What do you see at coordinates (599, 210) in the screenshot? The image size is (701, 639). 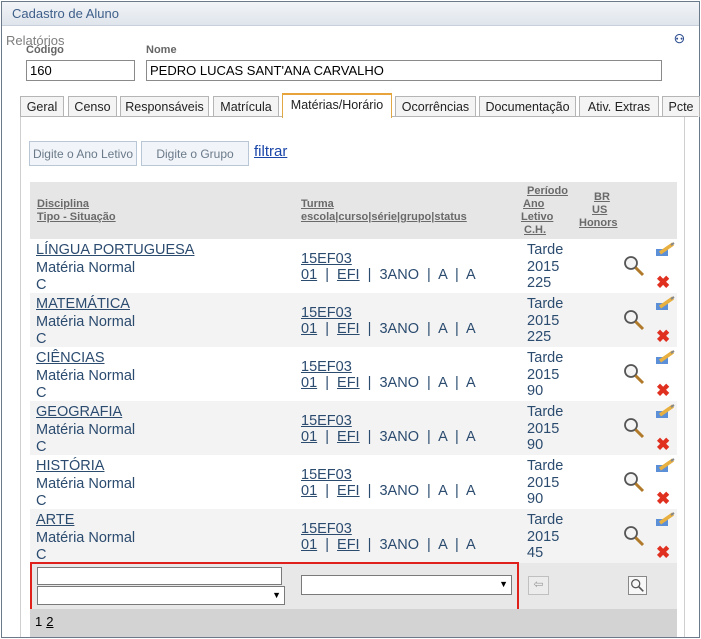 I see `header-us: US` at bounding box center [599, 210].